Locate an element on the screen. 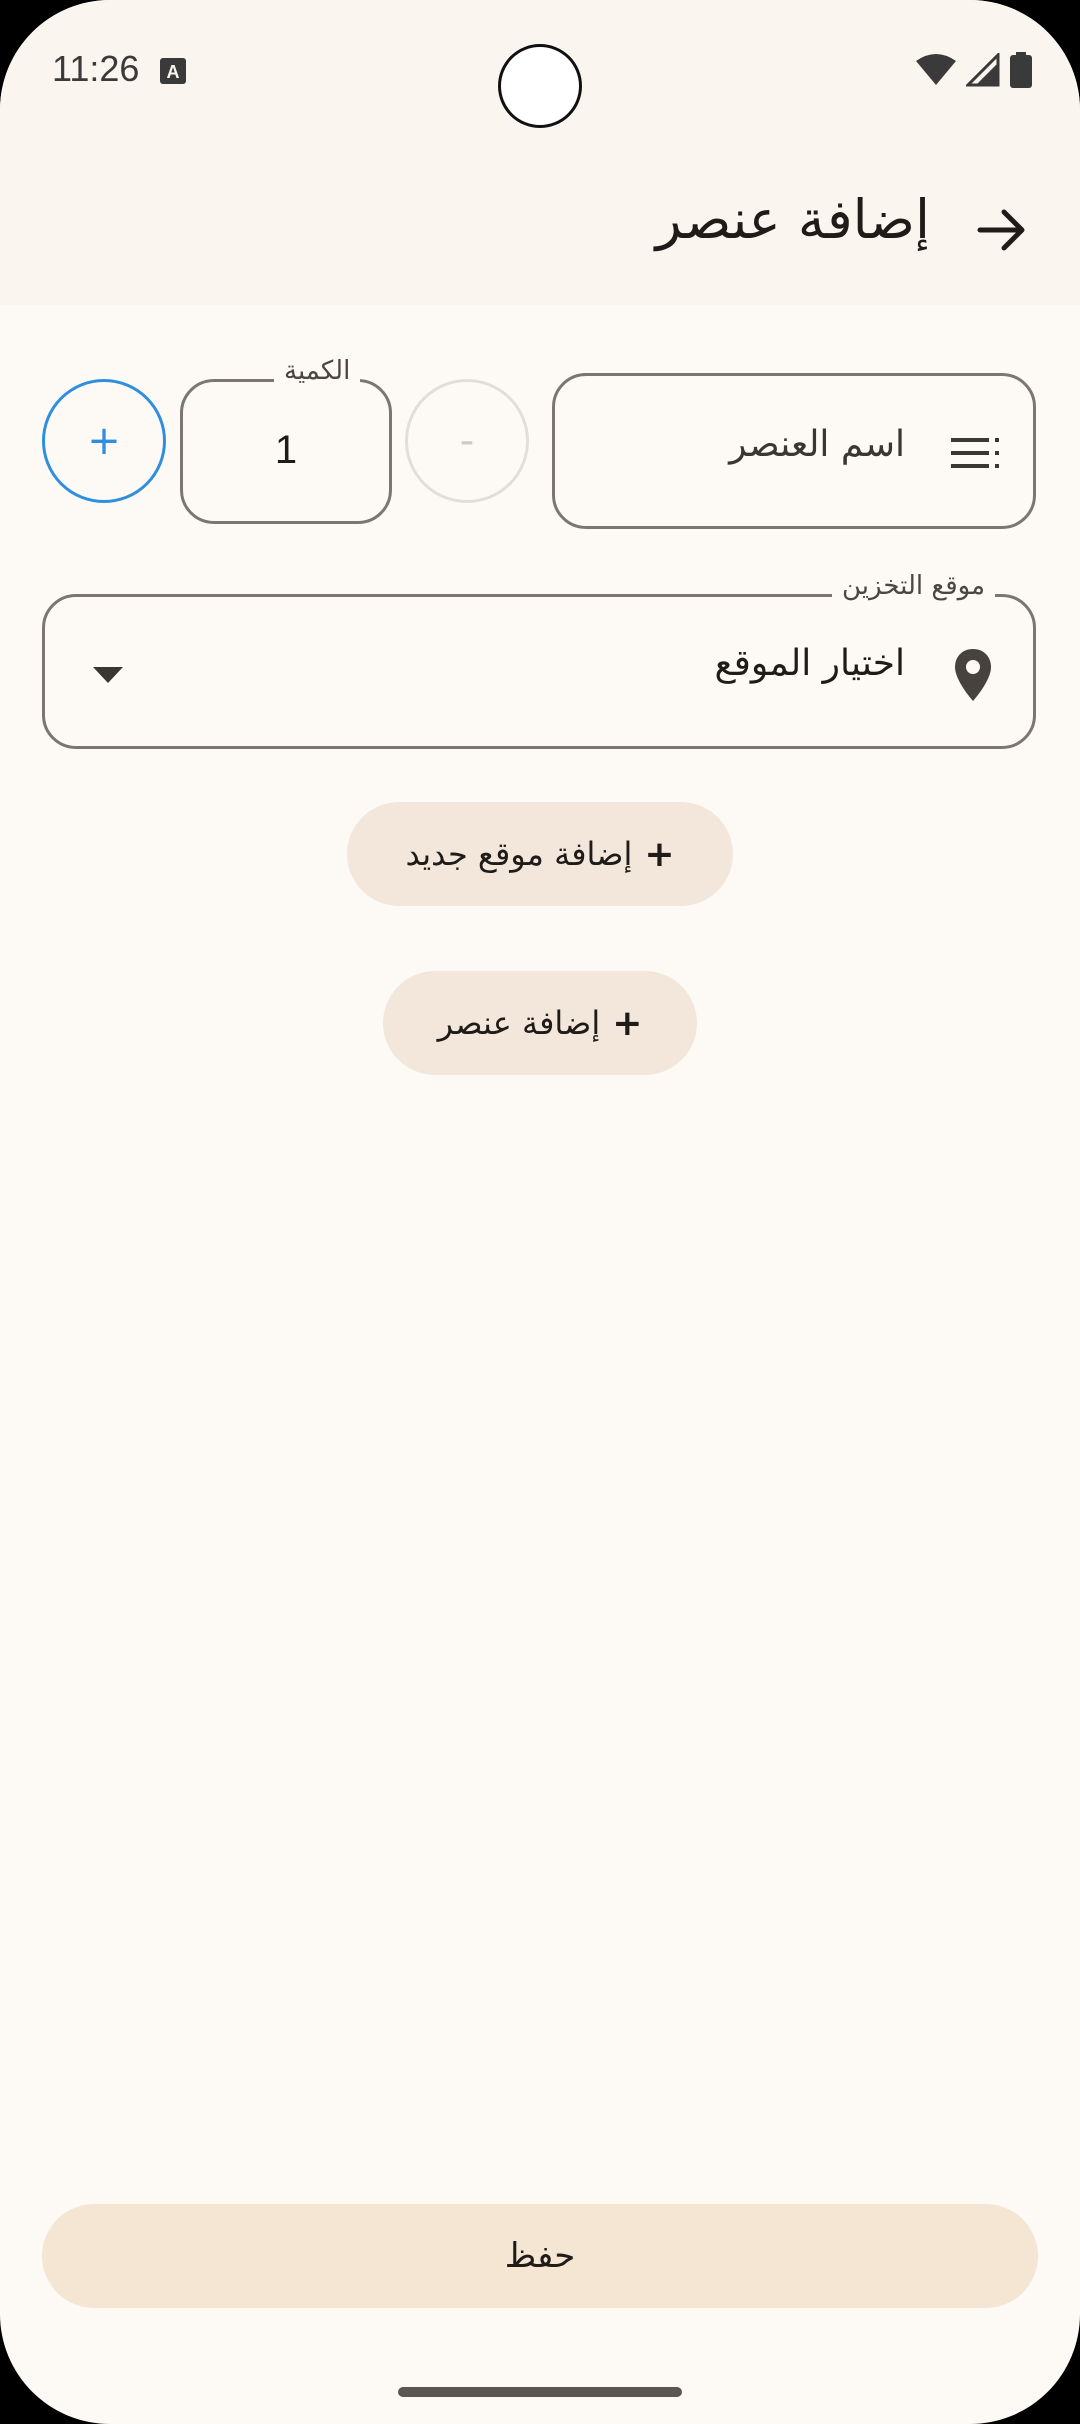  add-location-label: إضافة موقع جديد is located at coordinates (519, 854).